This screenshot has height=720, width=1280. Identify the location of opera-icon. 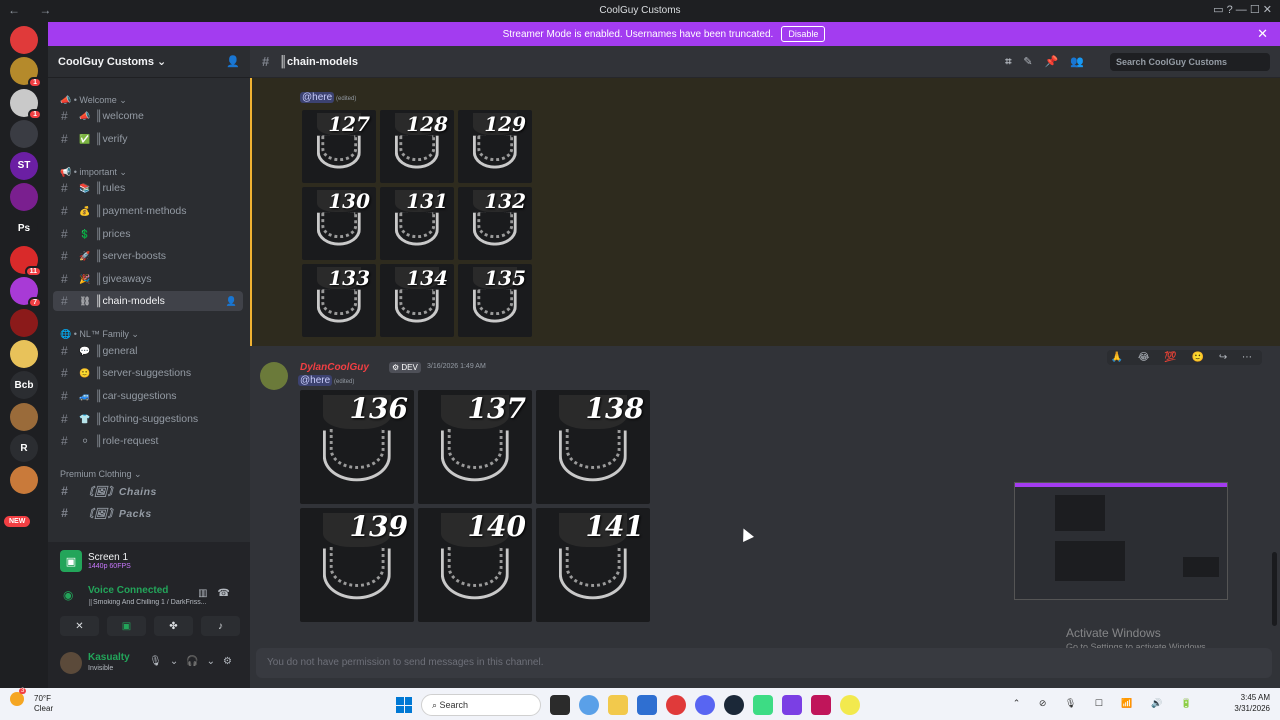
(676, 705).